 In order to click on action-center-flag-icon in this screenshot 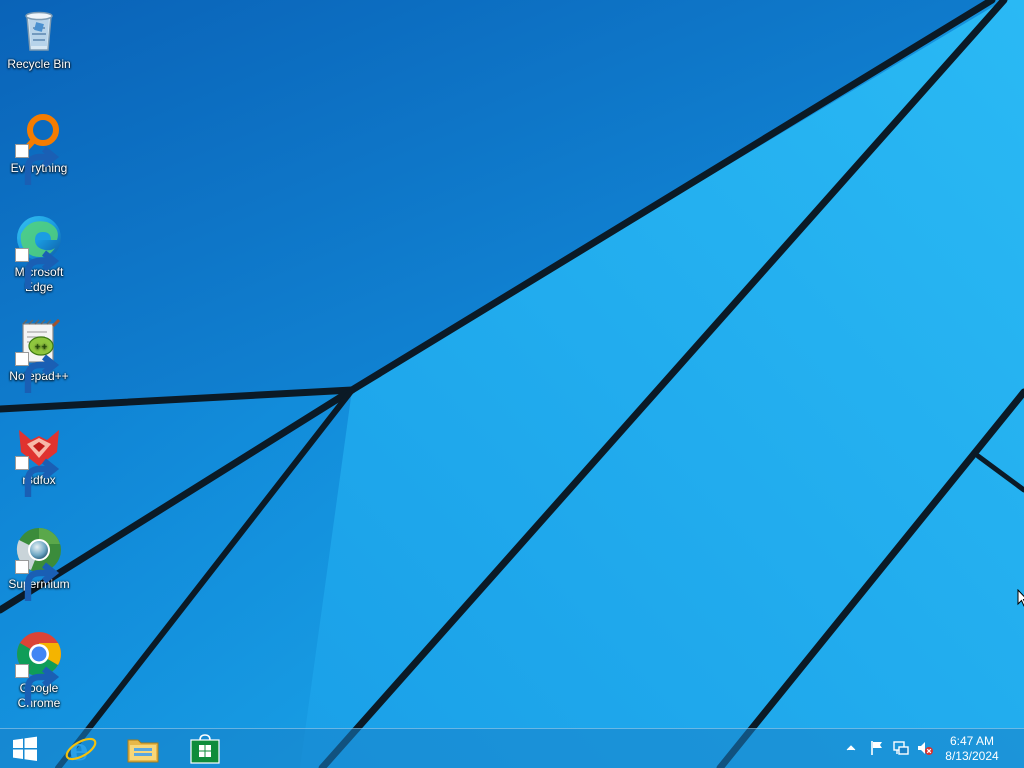, I will do `click(877, 748)`.